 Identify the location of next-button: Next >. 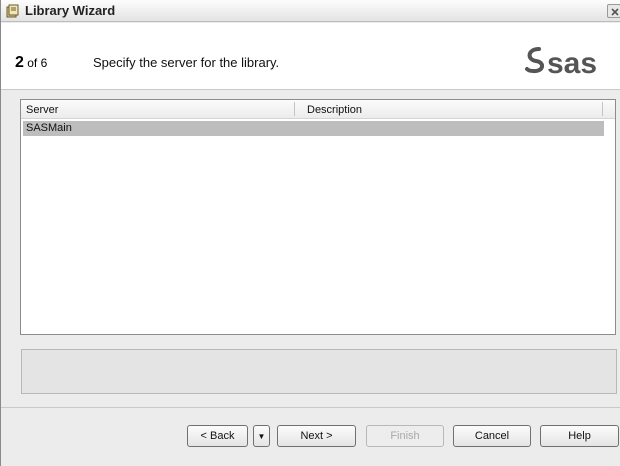
(316, 436).